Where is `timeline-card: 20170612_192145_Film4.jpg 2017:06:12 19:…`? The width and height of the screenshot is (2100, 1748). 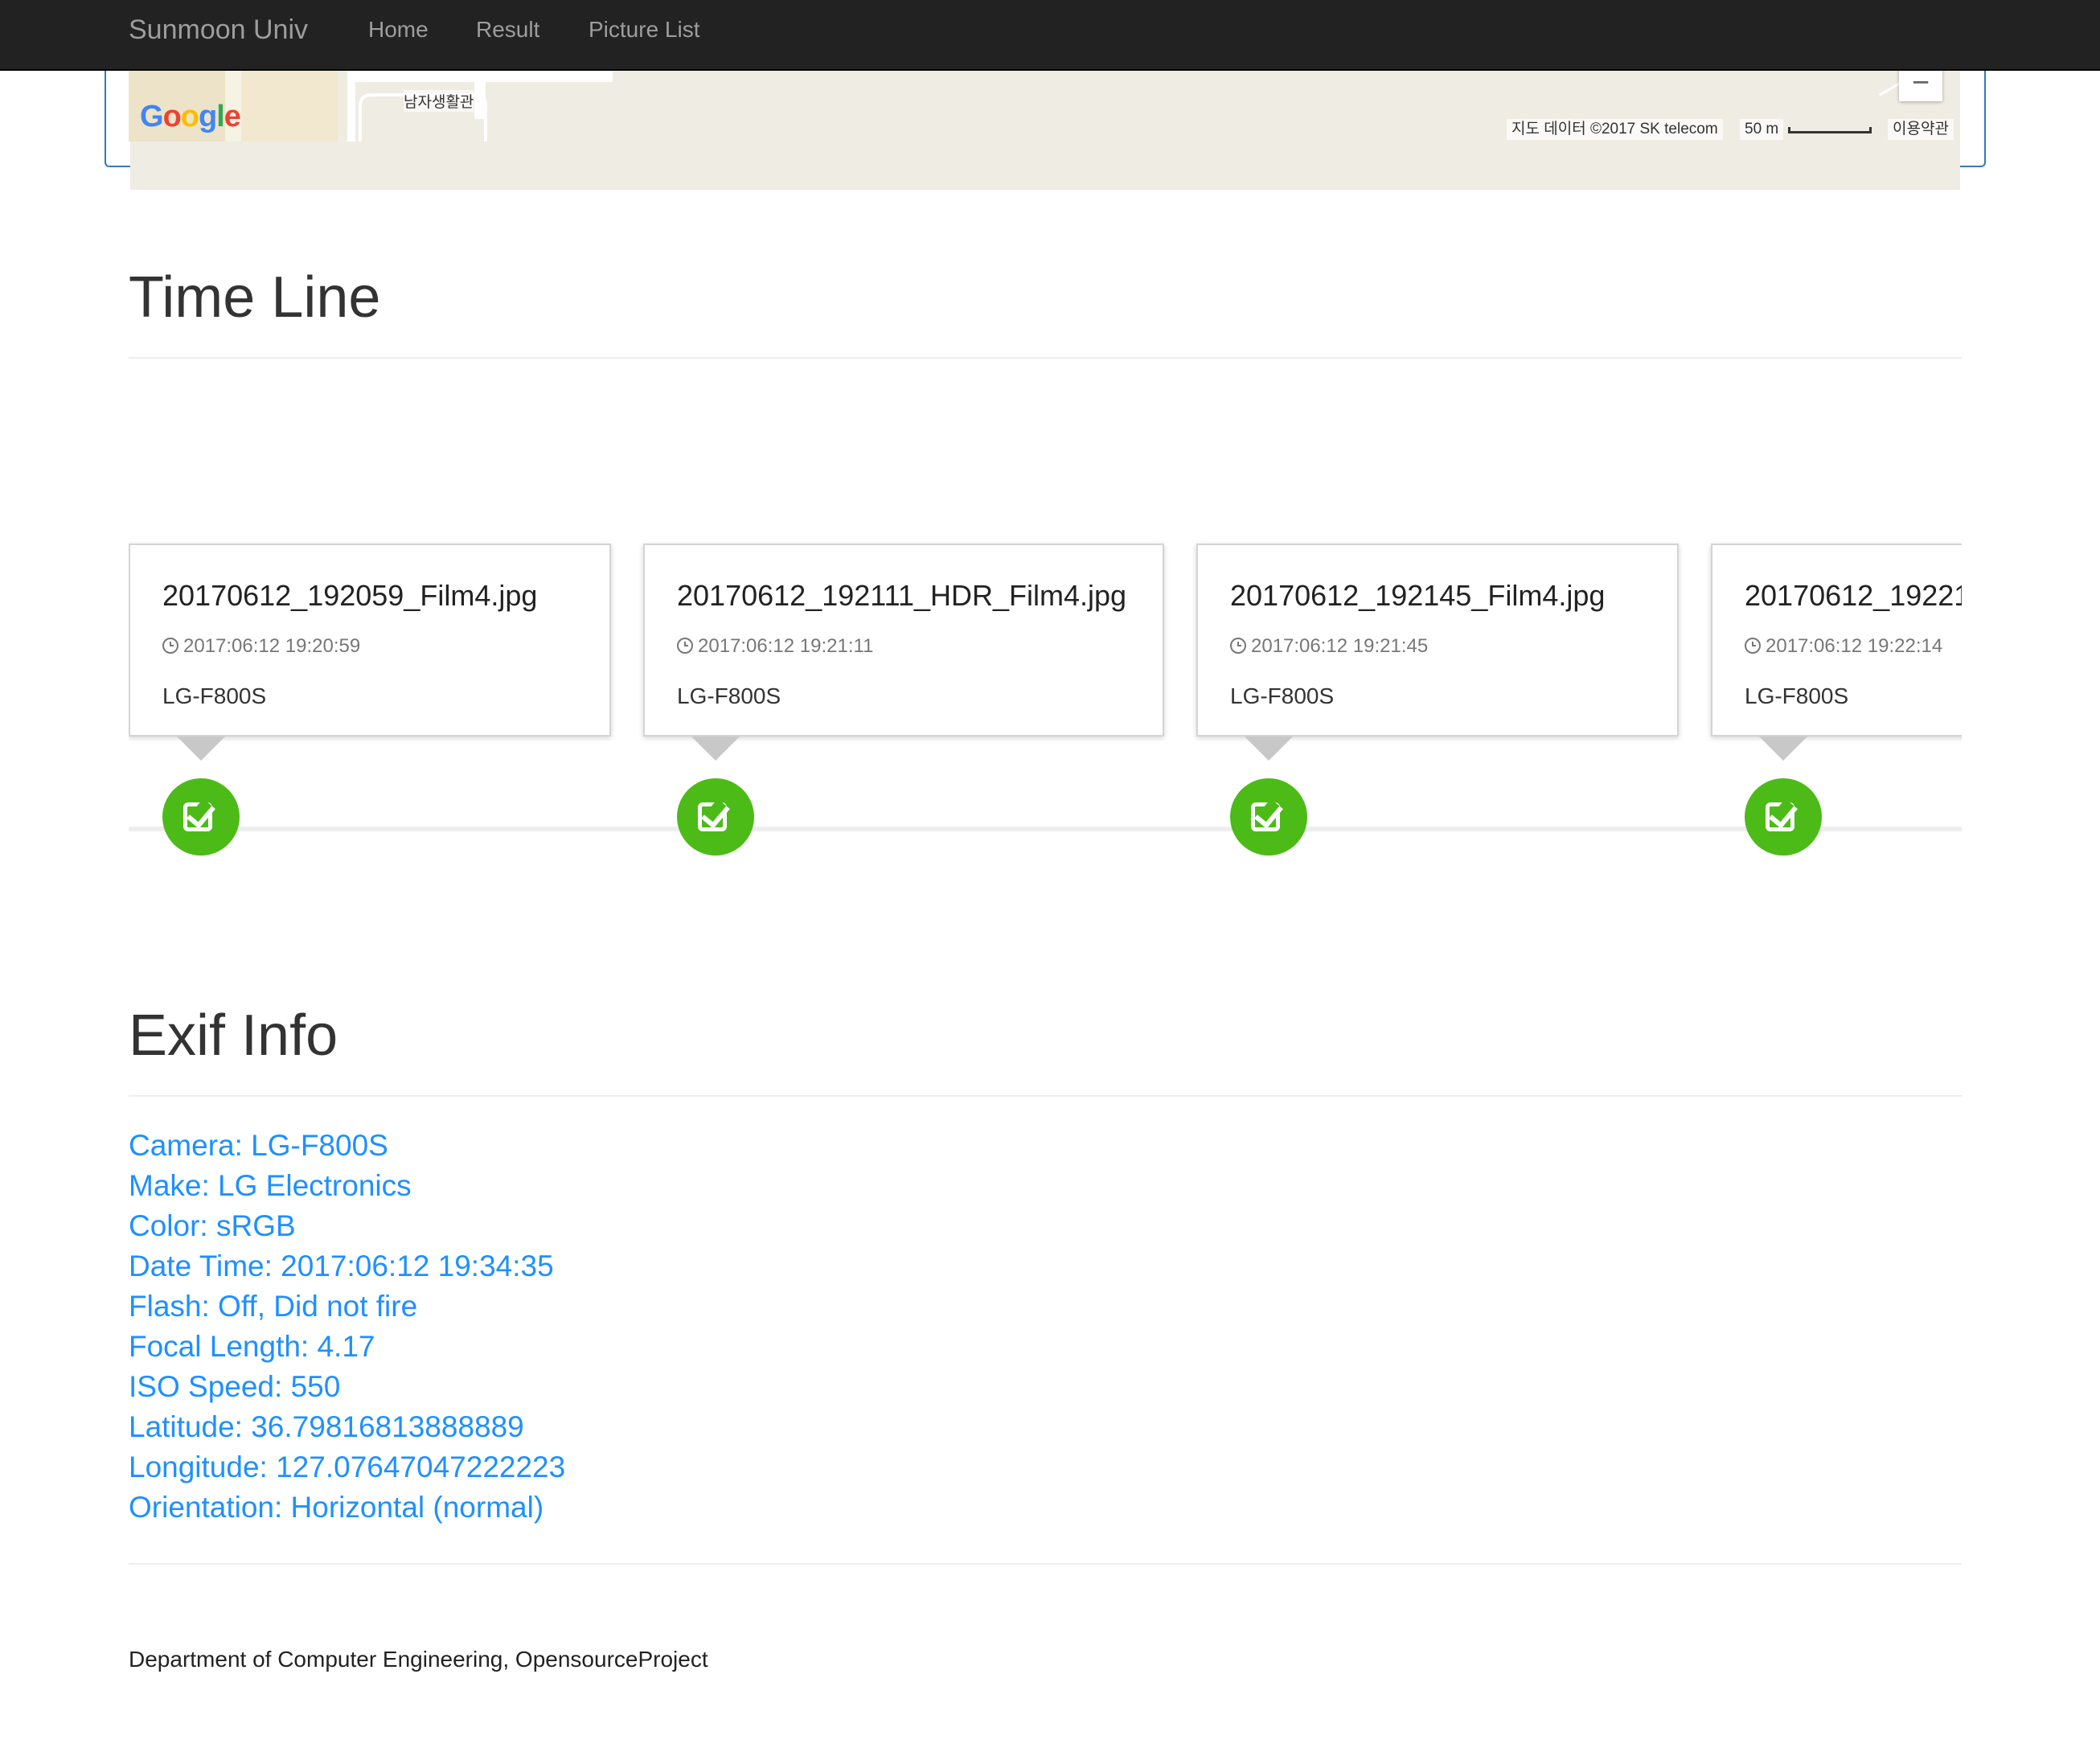
timeline-card: 20170612_192145_Film4.jpg 2017:06:12 19:… is located at coordinates (1438, 640).